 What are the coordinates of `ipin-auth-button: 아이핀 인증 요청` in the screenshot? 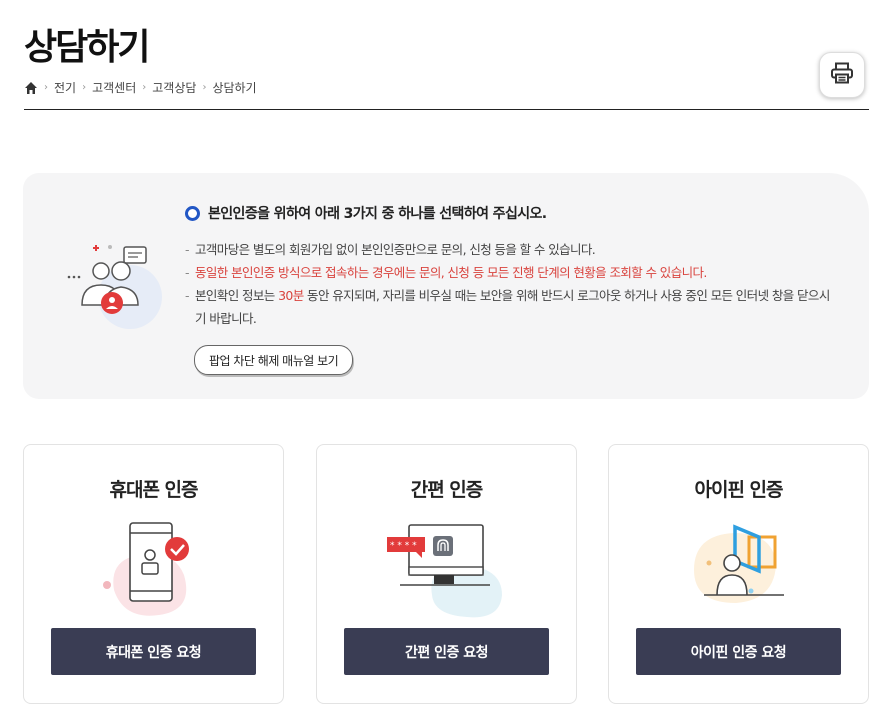 It's located at (738, 651).